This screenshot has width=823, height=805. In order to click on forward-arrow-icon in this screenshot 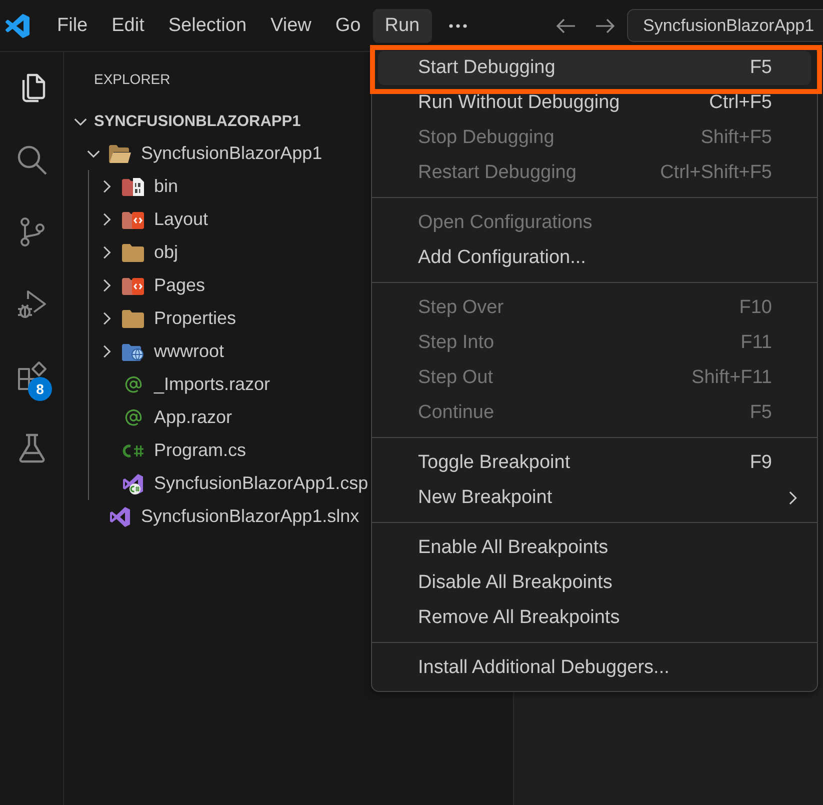, I will do `click(605, 26)`.